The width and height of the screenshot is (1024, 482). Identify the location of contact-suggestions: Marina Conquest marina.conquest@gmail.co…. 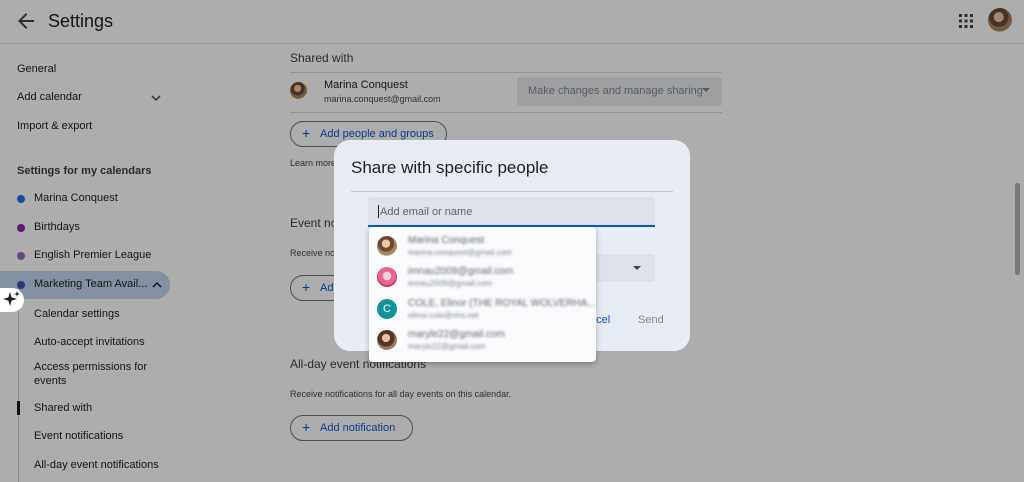
(482, 294).